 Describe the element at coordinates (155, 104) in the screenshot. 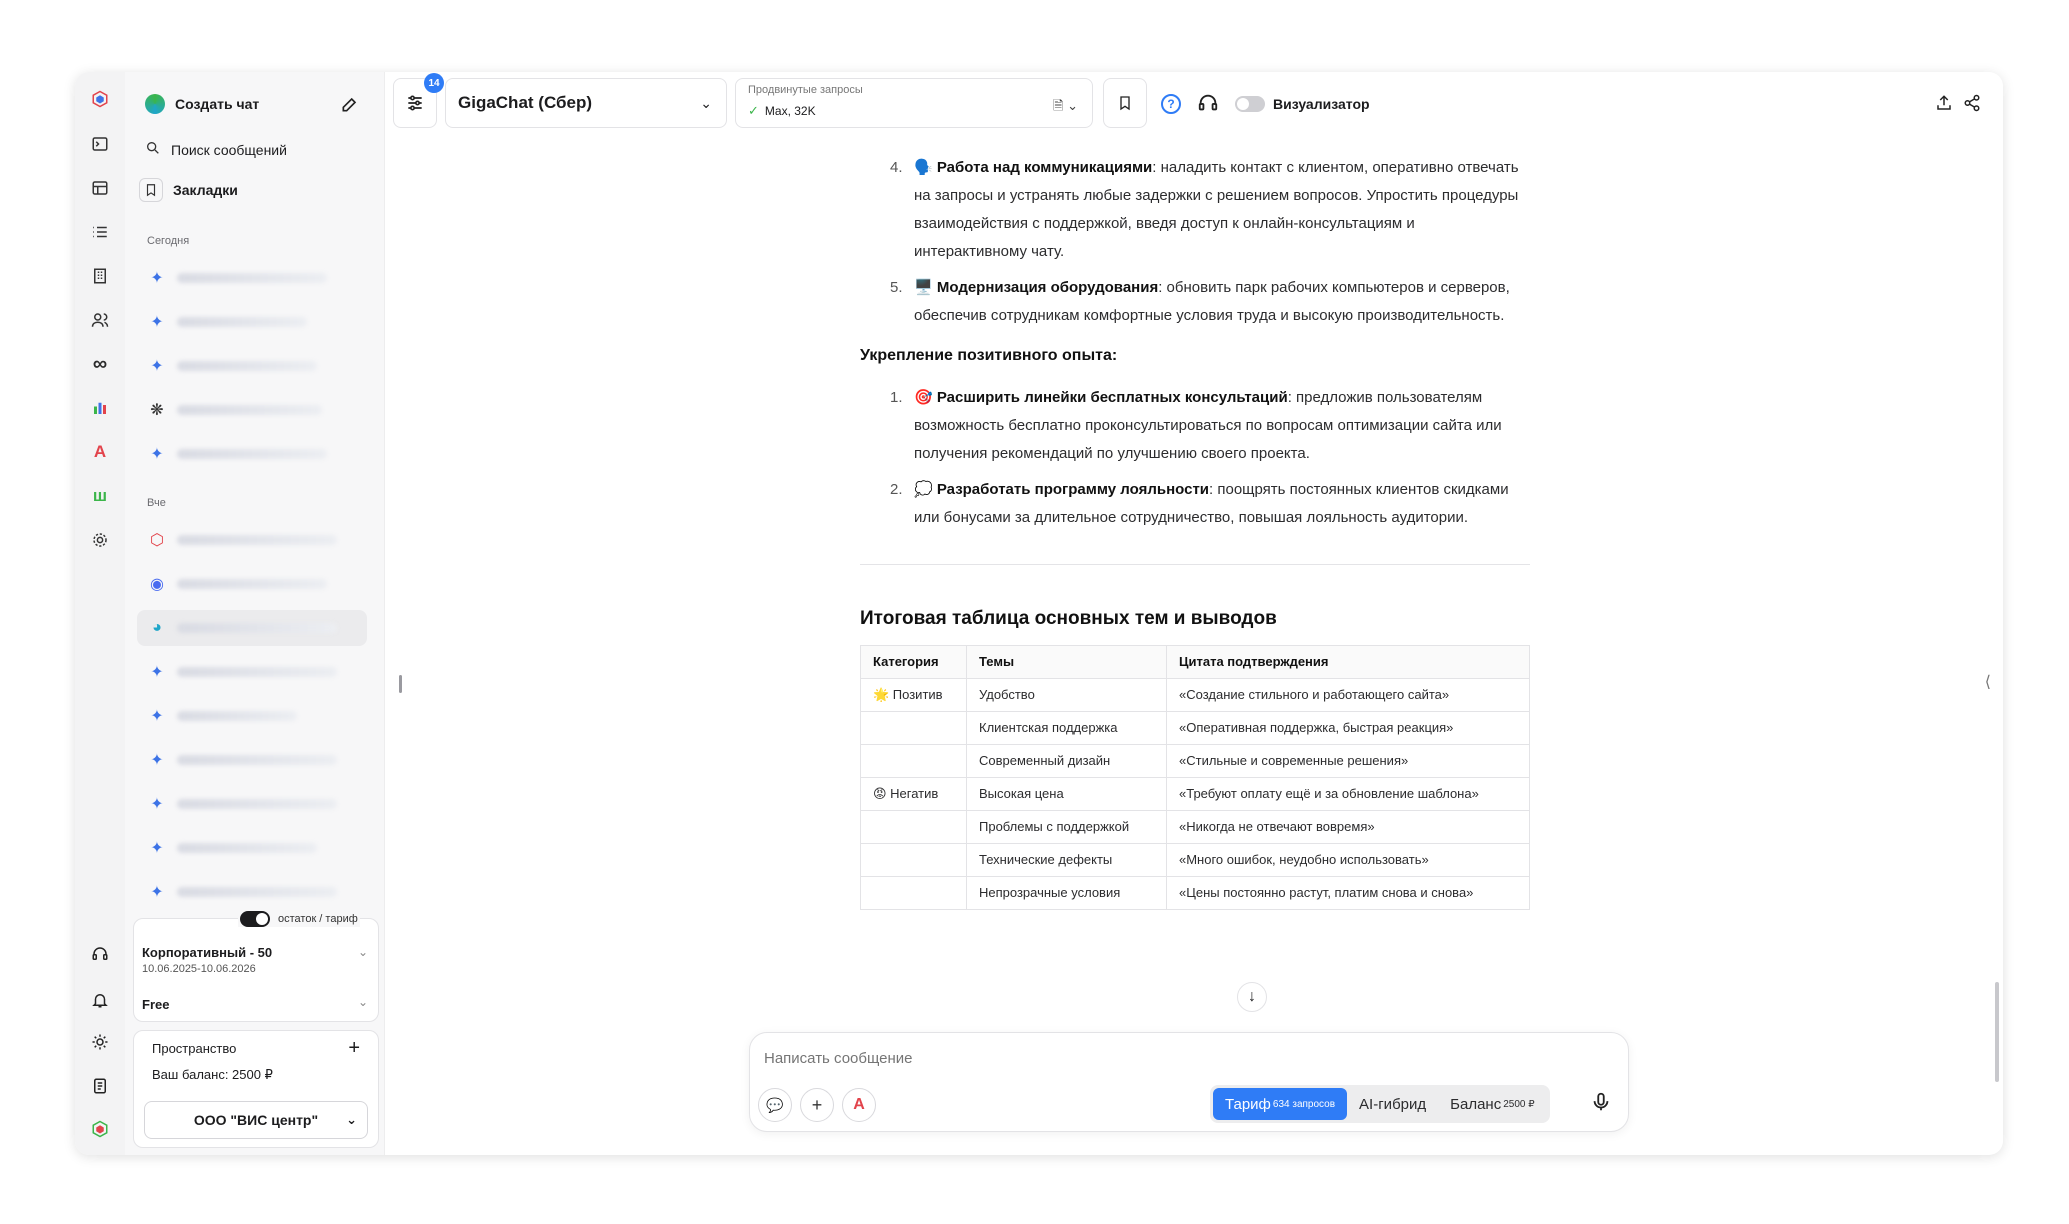

I see `gigachat-logo-icon` at that location.